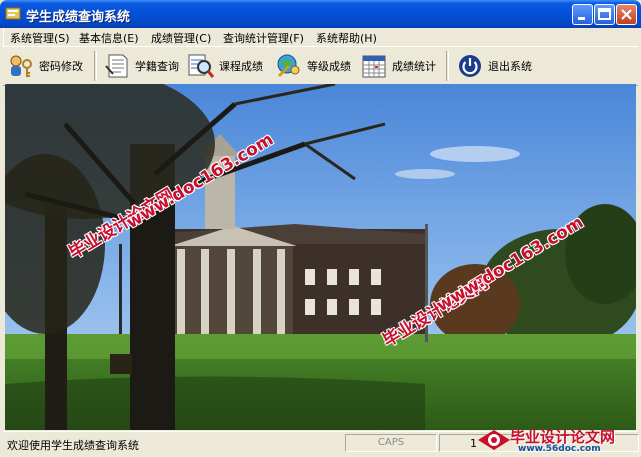 The width and height of the screenshot is (641, 457). I want to click on exit-system-button: 退出系统, so click(494, 66).